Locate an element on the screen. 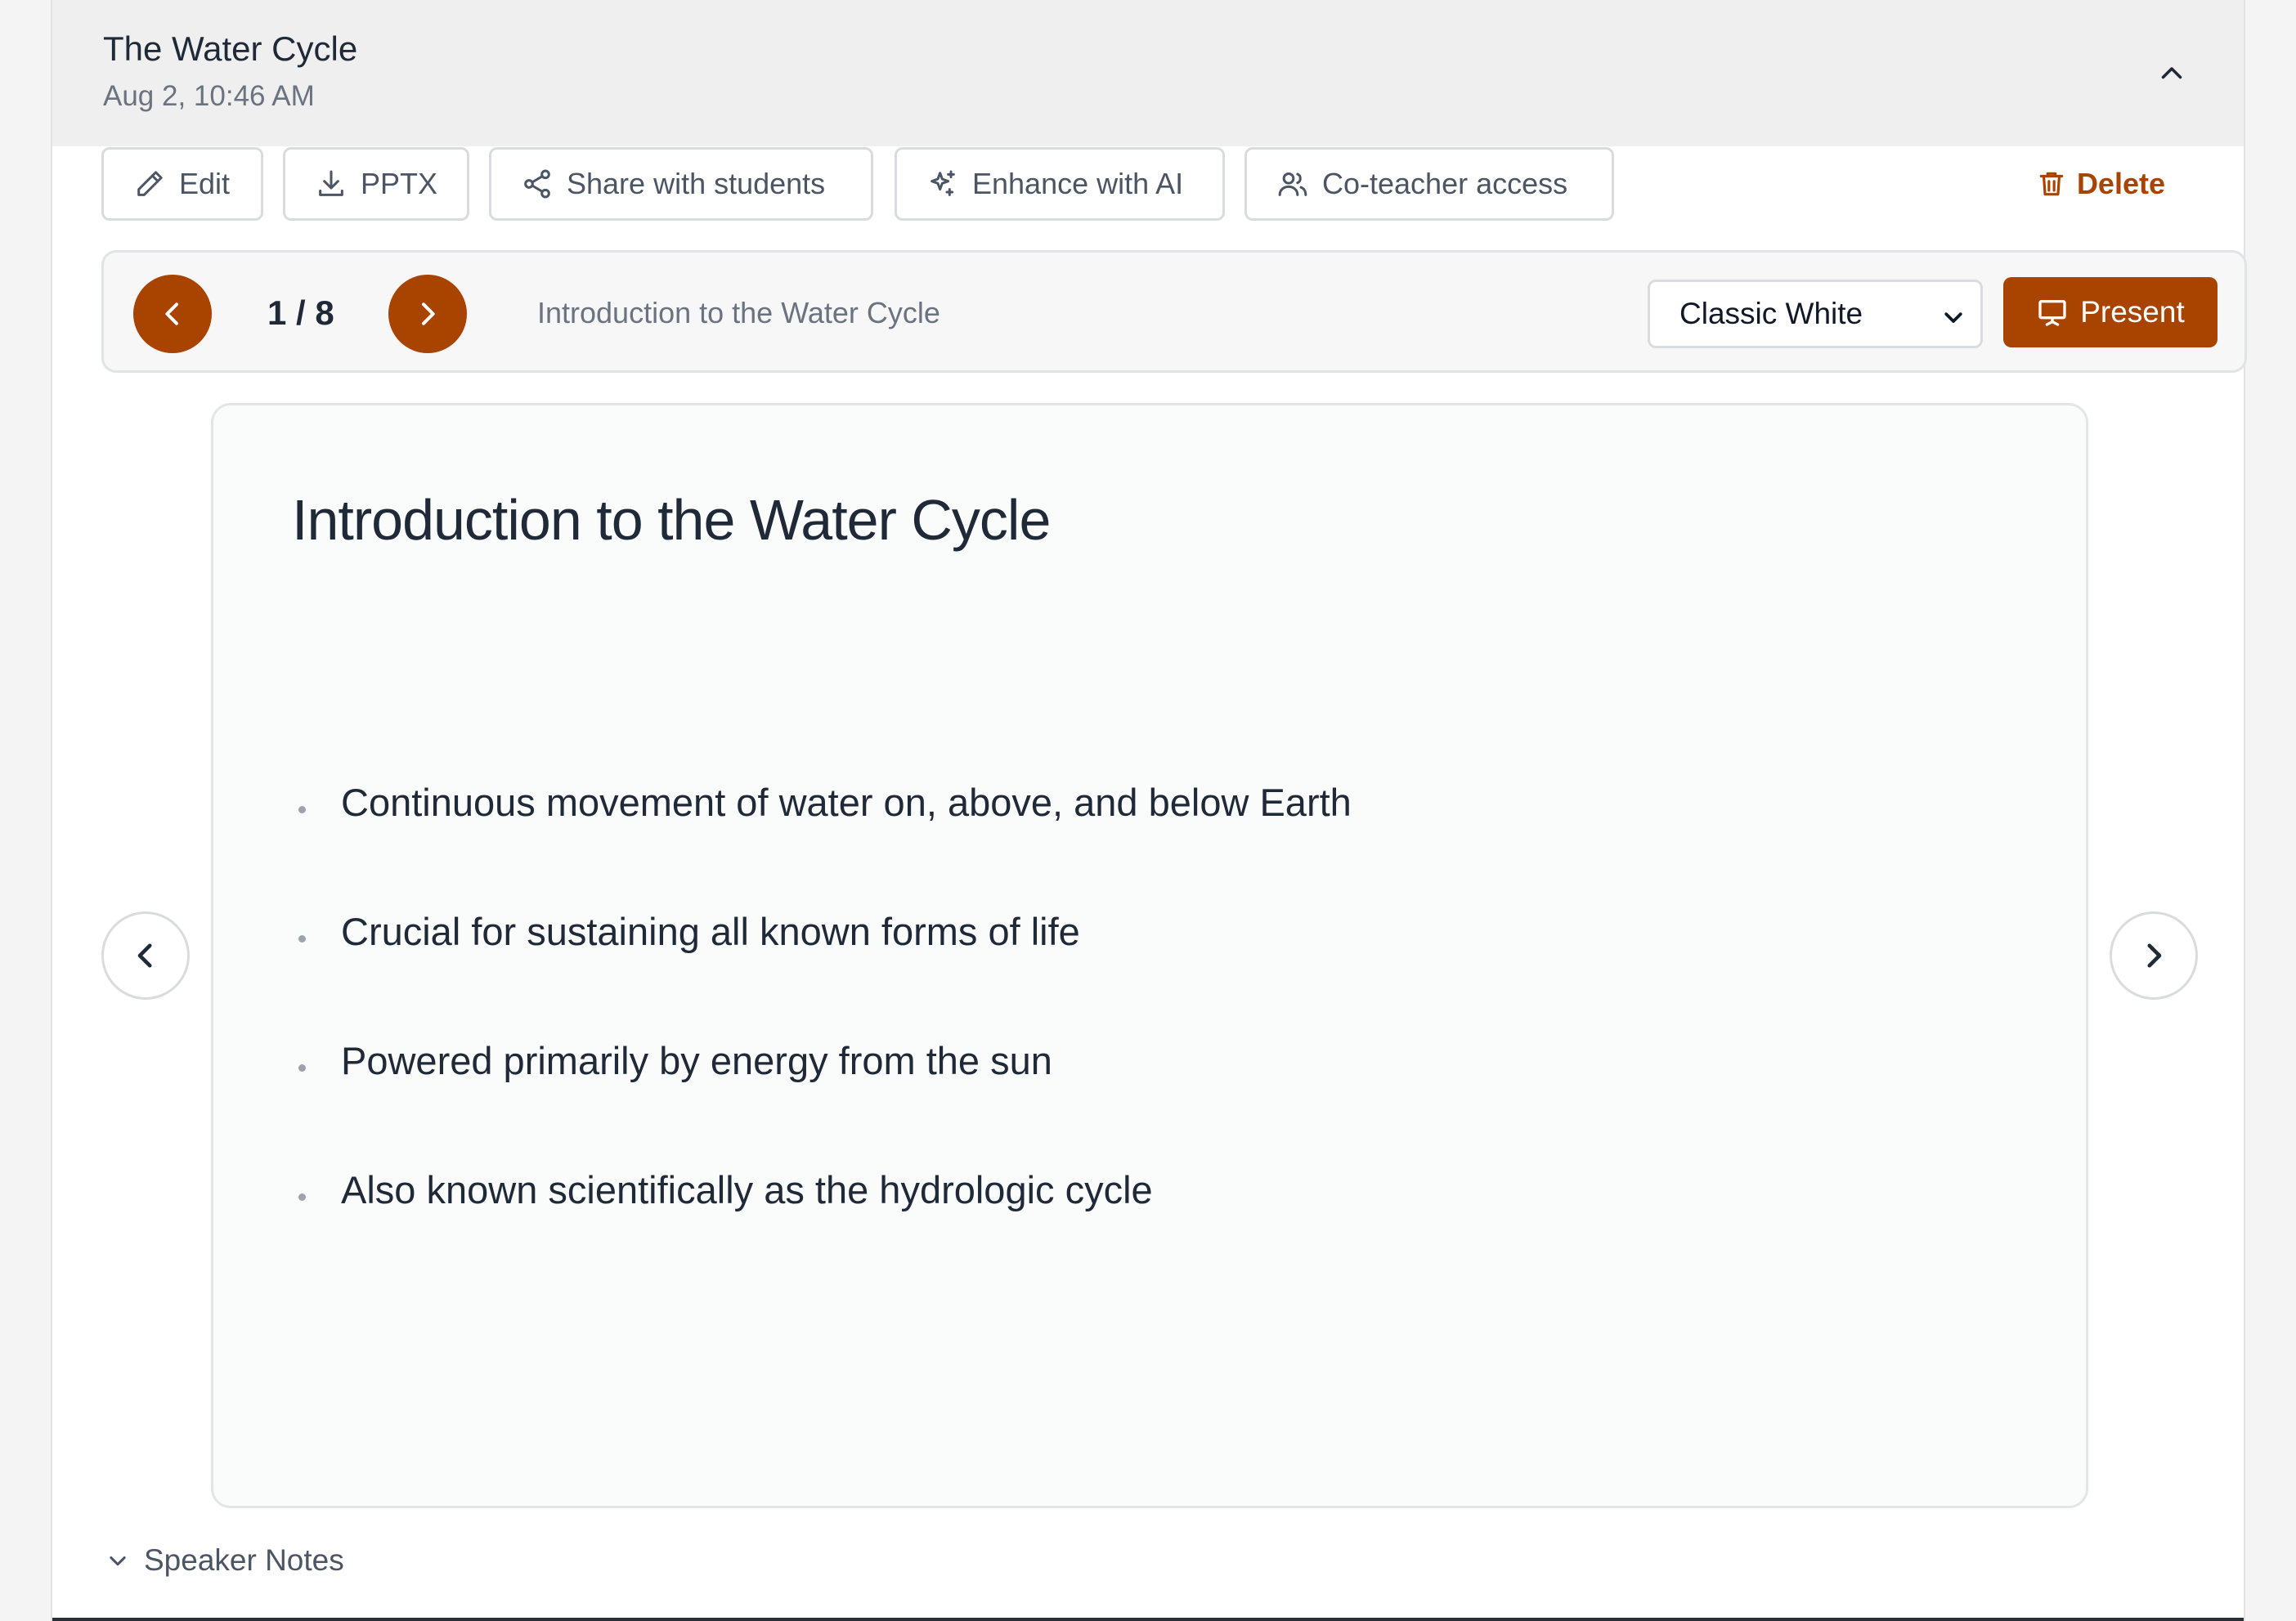 The height and width of the screenshot is (1621, 2296). sparkles-icon is located at coordinates (943, 183).